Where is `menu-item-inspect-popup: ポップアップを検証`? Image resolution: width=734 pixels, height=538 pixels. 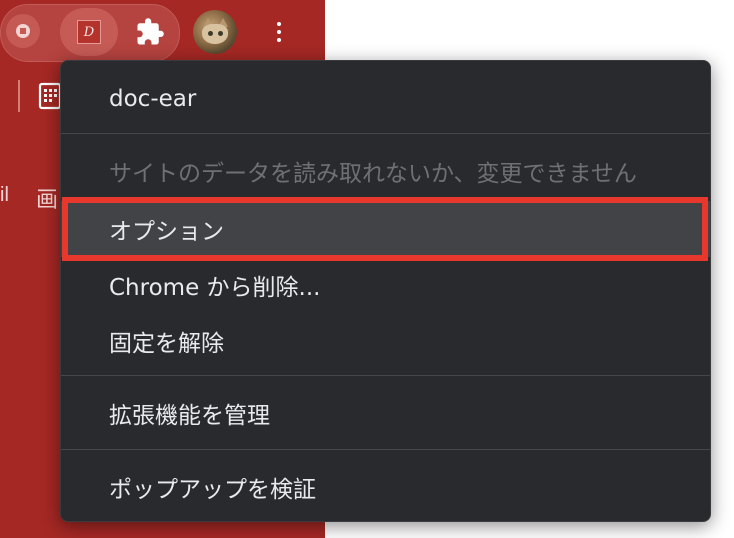
menu-item-inspect-popup: ポップアップを検証 is located at coordinates (385, 487).